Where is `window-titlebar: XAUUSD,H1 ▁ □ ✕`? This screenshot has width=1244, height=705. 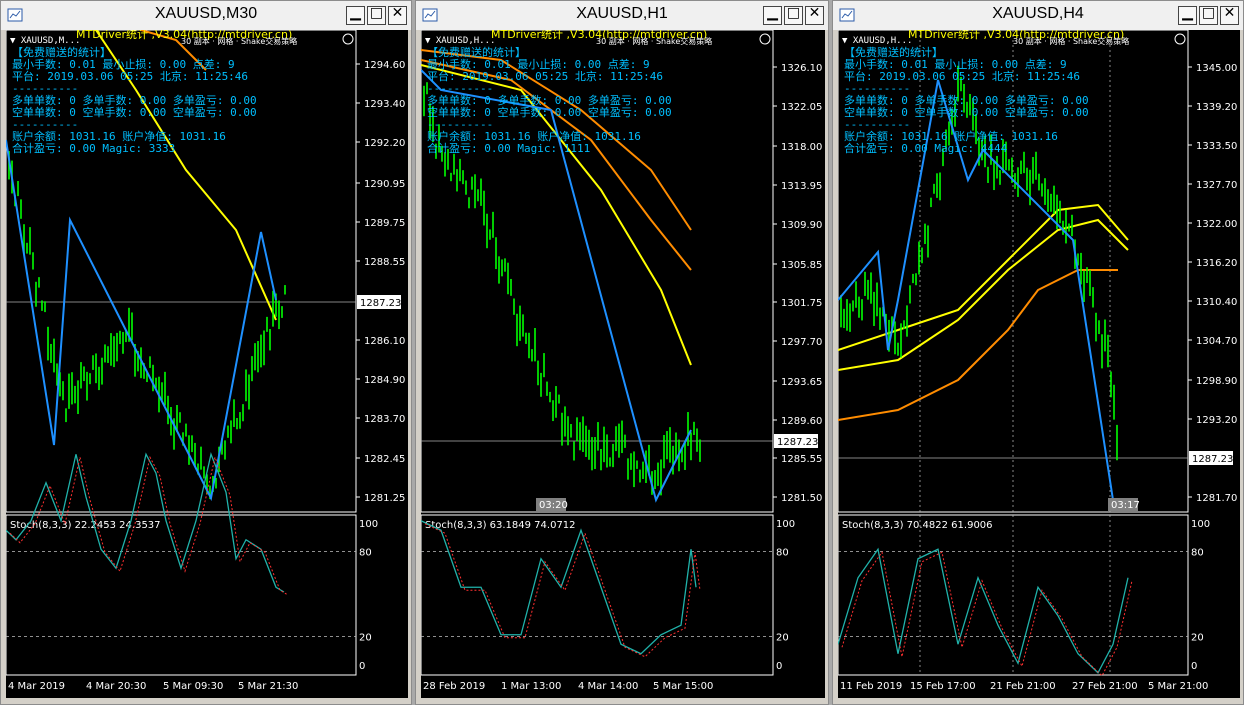 window-titlebar: XAUUSD,H1 ▁ □ ✕ is located at coordinates (622, 15).